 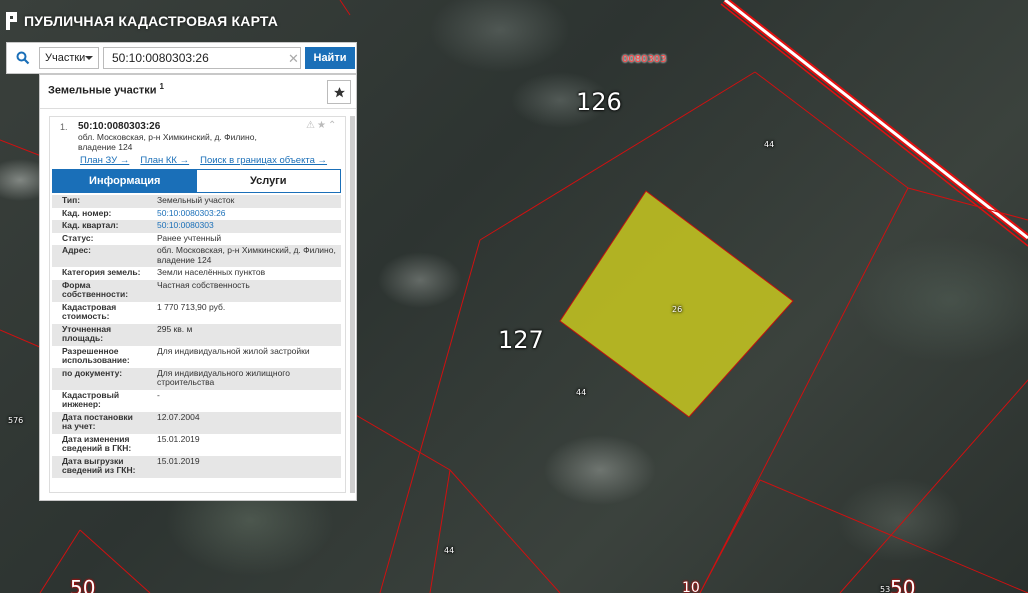 I want to click on road-line-outer, so click(x=874, y=125).